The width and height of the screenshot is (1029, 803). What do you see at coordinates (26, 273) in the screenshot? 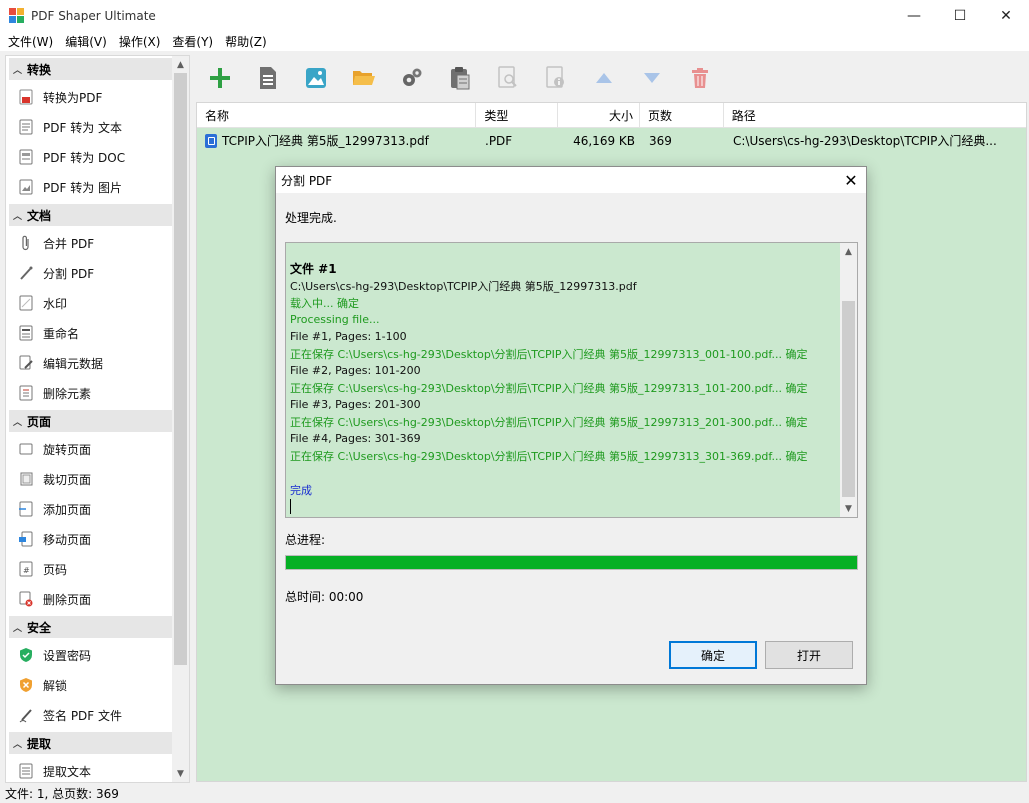
I see `split-icon` at bounding box center [26, 273].